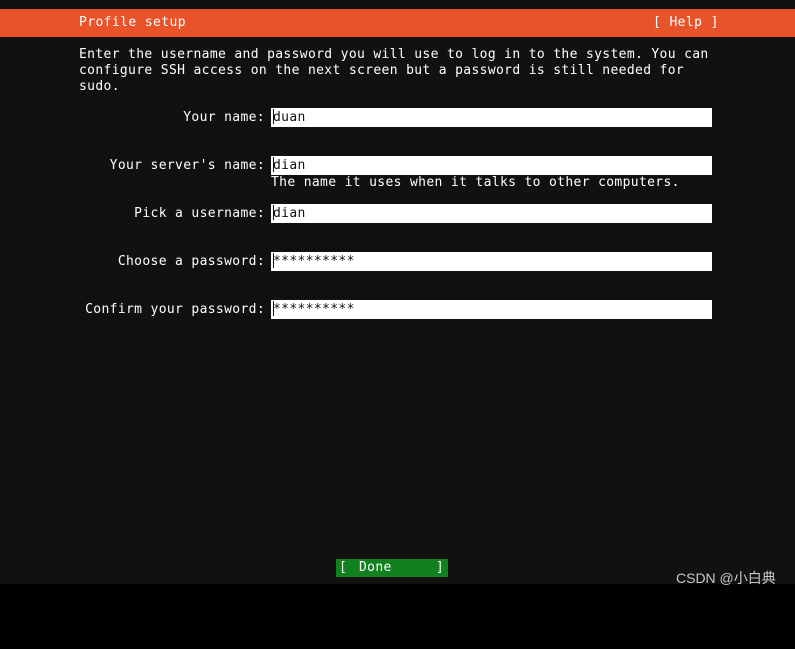  Describe the element at coordinates (686, 23) in the screenshot. I see `help-button: [ Help ]` at that location.